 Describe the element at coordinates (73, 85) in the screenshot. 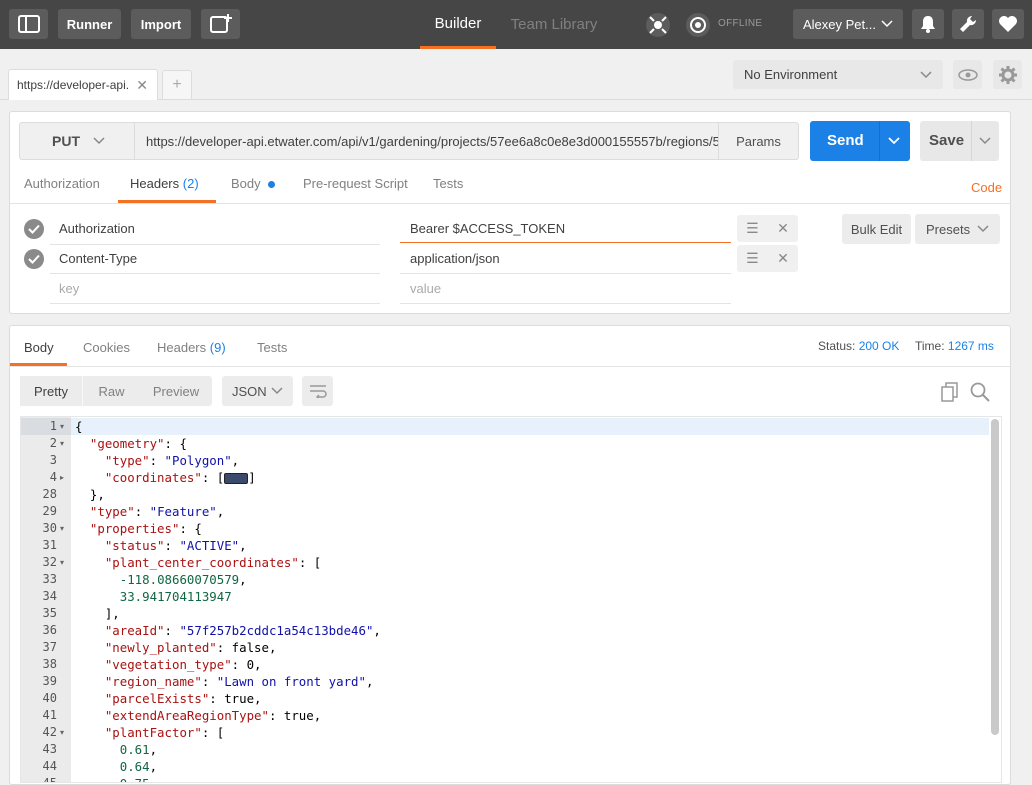

I see `request-tab-label: https://developer-api.` at that location.